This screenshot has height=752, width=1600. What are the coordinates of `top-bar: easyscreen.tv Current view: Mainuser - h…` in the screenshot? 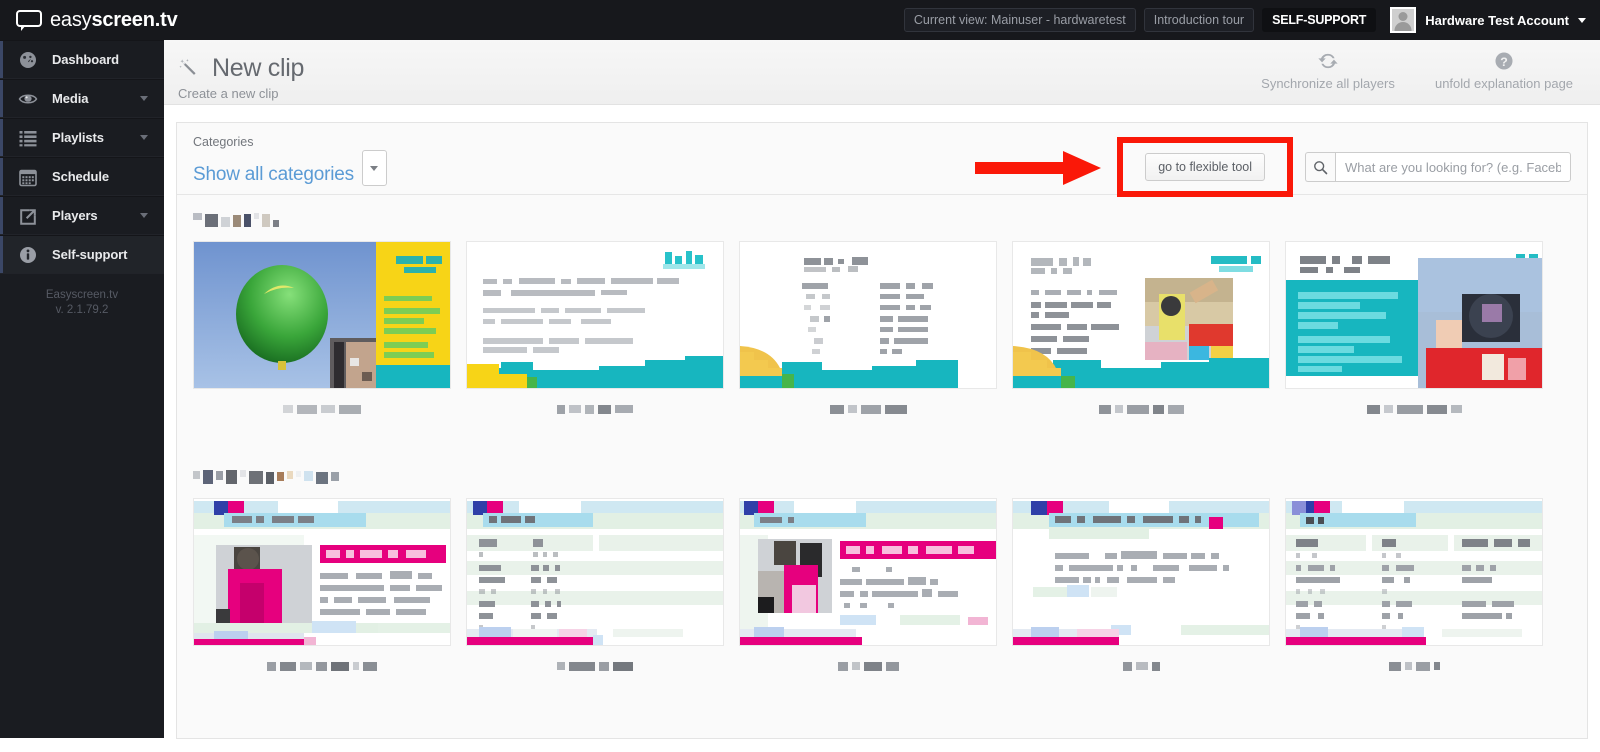 It's located at (800, 20).